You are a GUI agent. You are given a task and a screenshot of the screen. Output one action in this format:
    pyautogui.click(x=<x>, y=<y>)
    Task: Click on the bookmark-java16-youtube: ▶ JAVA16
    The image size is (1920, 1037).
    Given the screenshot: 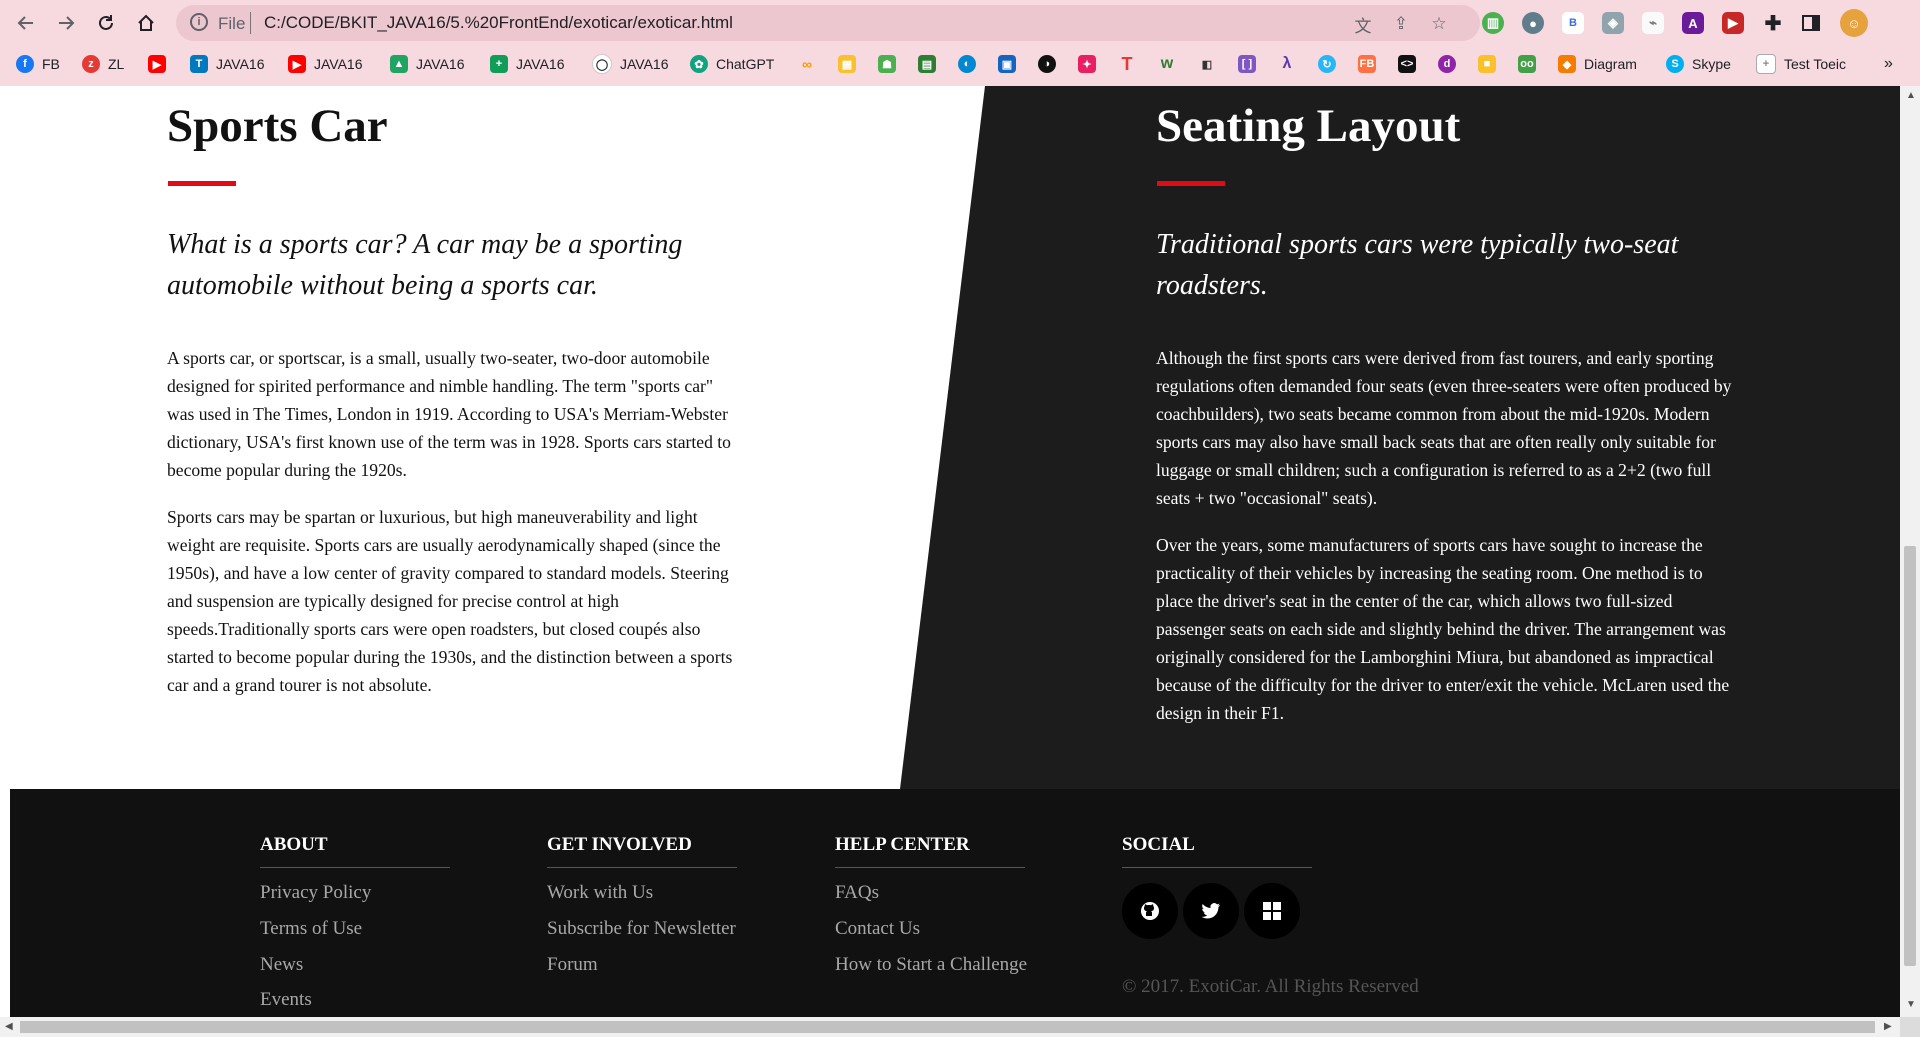 What is the action you would take?
    pyautogui.click(x=325, y=64)
    